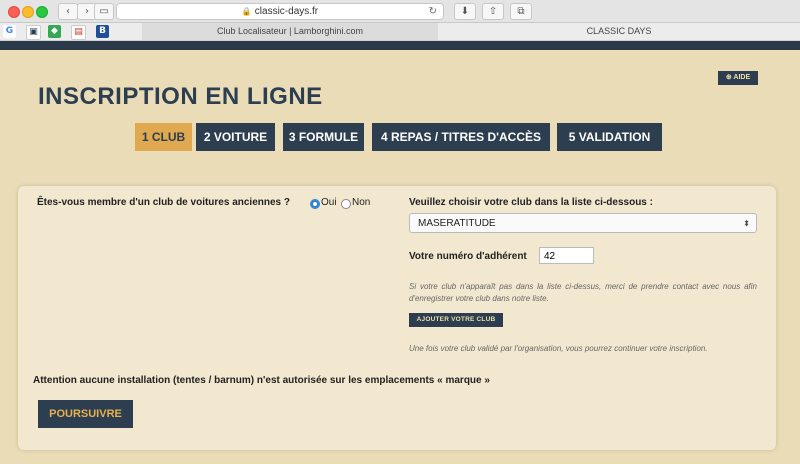 This screenshot has height=464, width=800. Describe the element at coordinates (400, 45) in the screenshot. I see `site-navigation` at that location.